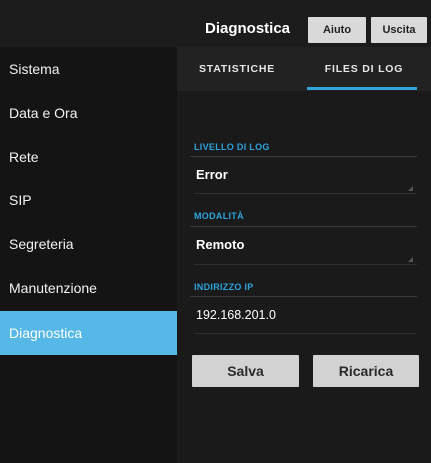  What do you see at coordinates (245, 371) in the screenshot?
I see `save-button: Salva` at bounding box center [245, 371].